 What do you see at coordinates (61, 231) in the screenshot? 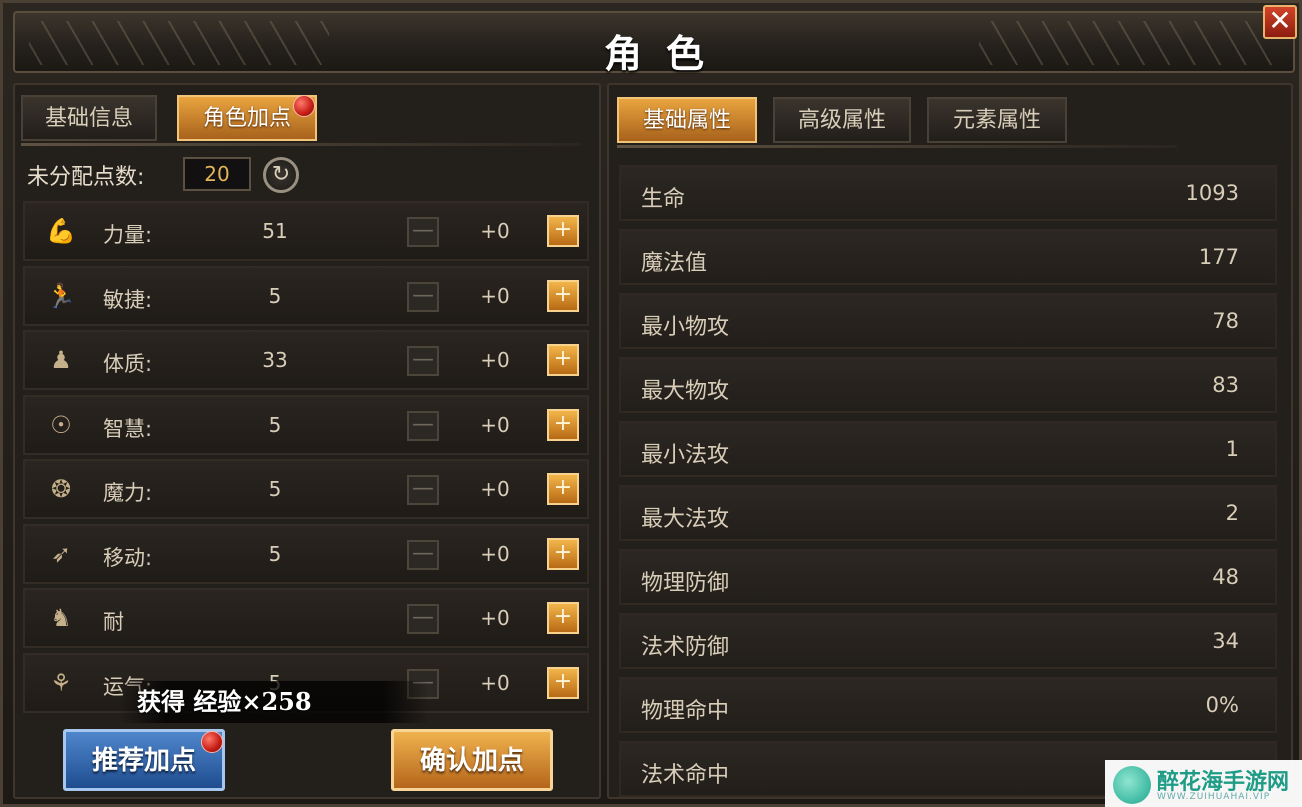
I see `arm-icon: 💪` at bounding box center [61, 231].